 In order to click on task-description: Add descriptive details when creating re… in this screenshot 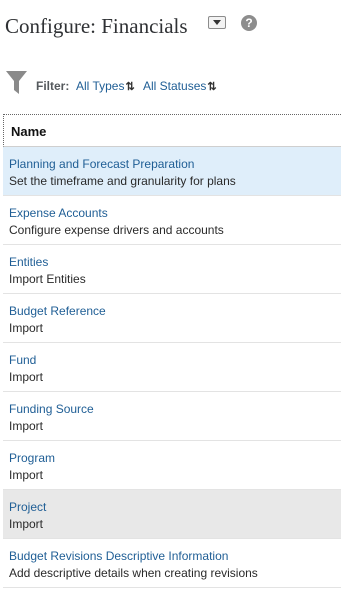, I will do `click(133, 573)`.